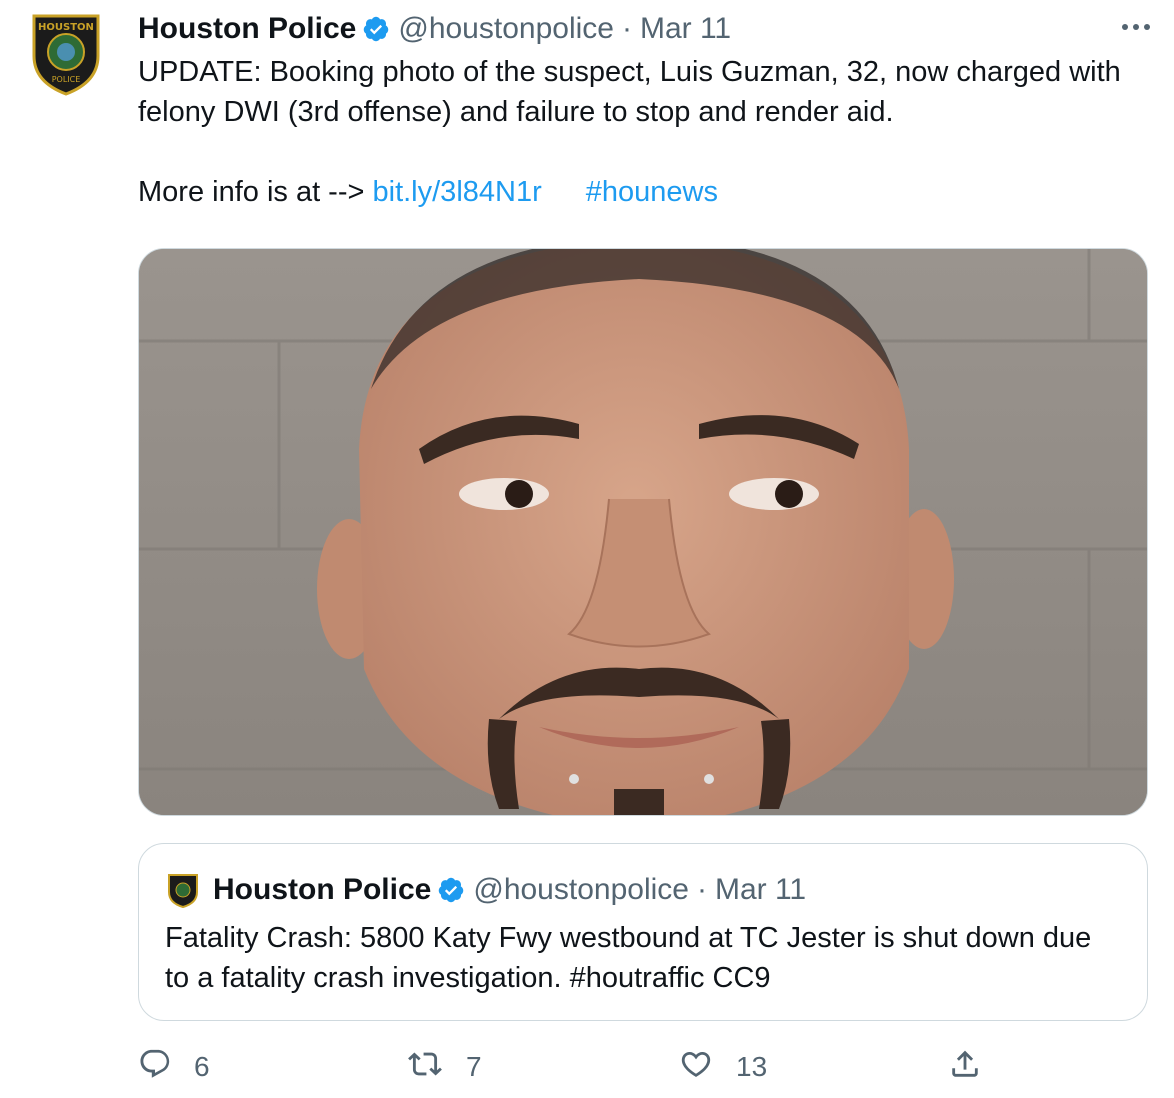 The image size is (1174, 1098). What do you see at coordinates (643, 1067) in the screenshot?
I see `tweet-actions: 6 7 13` at bounding box center [643, 1067].